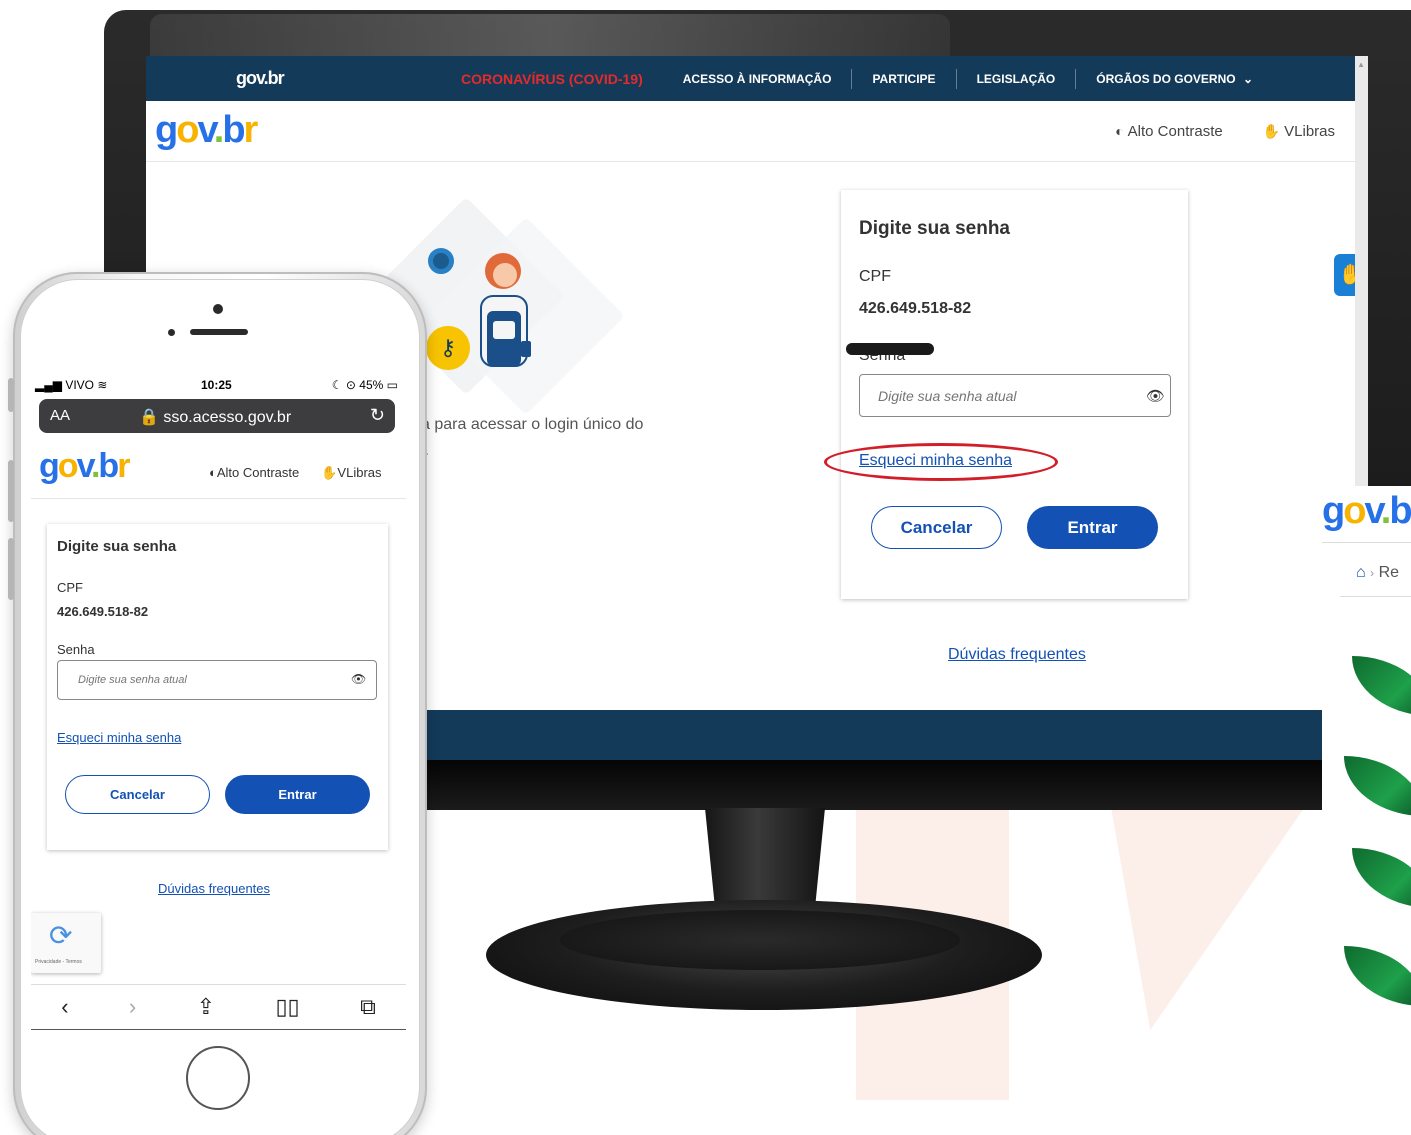  What do you see at coordinates (206, 1007) in the screenshot?
I see `share-icon: ⇪` at bounding box center [206, 1007].